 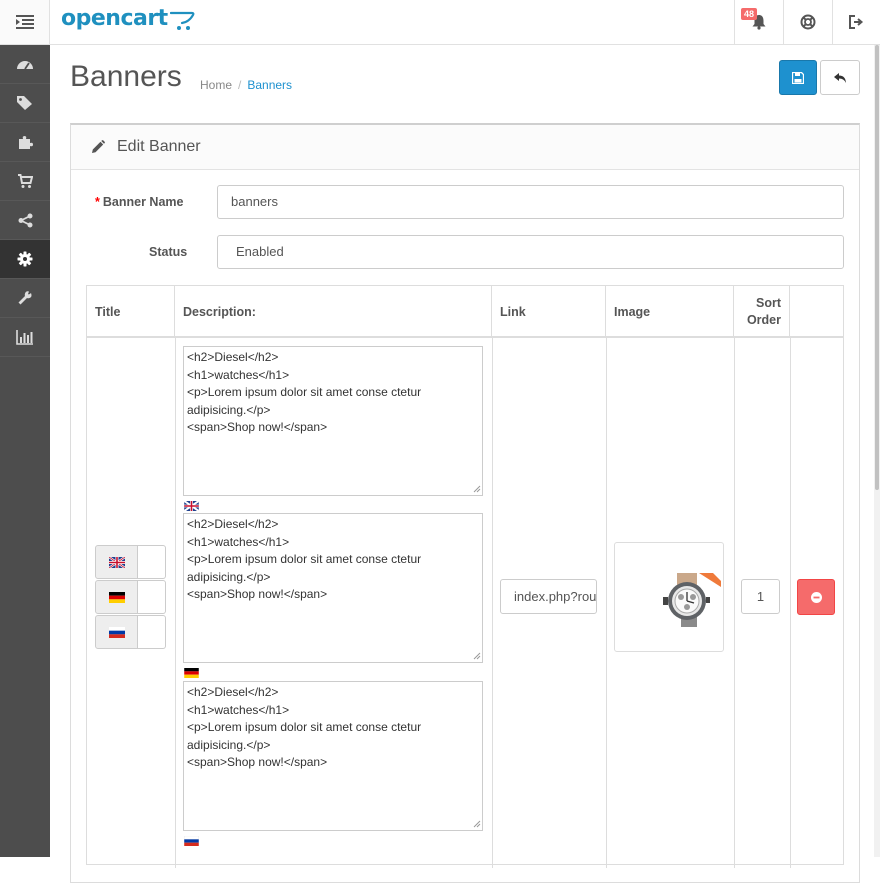 What do you see at coordinates (530, 202) in the screenshot?
I see `banner-name-input: banners` at bounding box center [530, 202].